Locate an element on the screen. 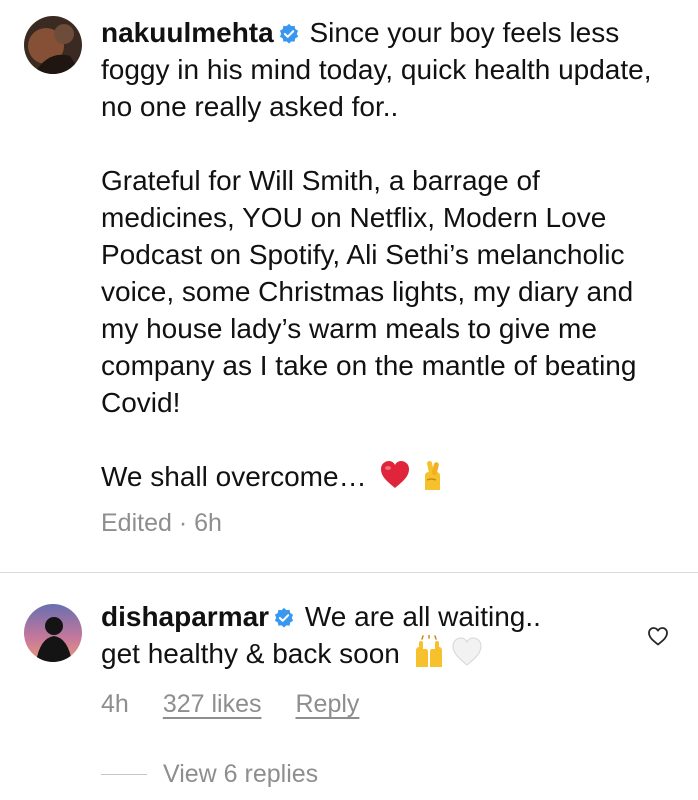 The width and height of the screenshot is (698, 800). view-replies-button: View 6 replies is located at coordinates (209, 774).